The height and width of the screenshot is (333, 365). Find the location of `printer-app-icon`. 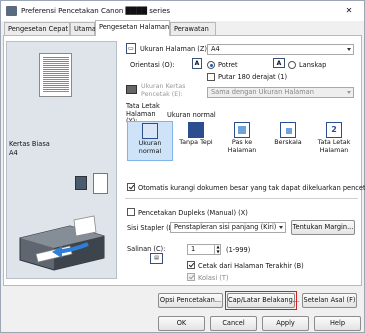

printer-app-icon is located at coordinates (11, 11).